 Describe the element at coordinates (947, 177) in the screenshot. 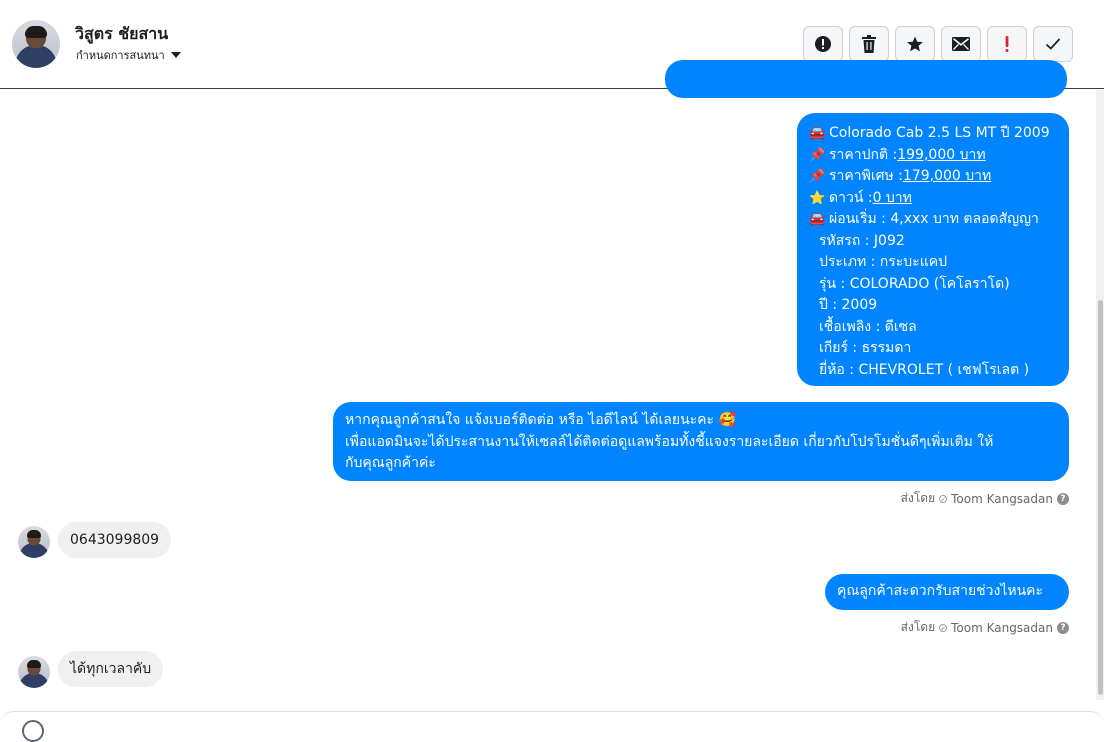

I see `price-special-value: 179,000 บาท` at that location.